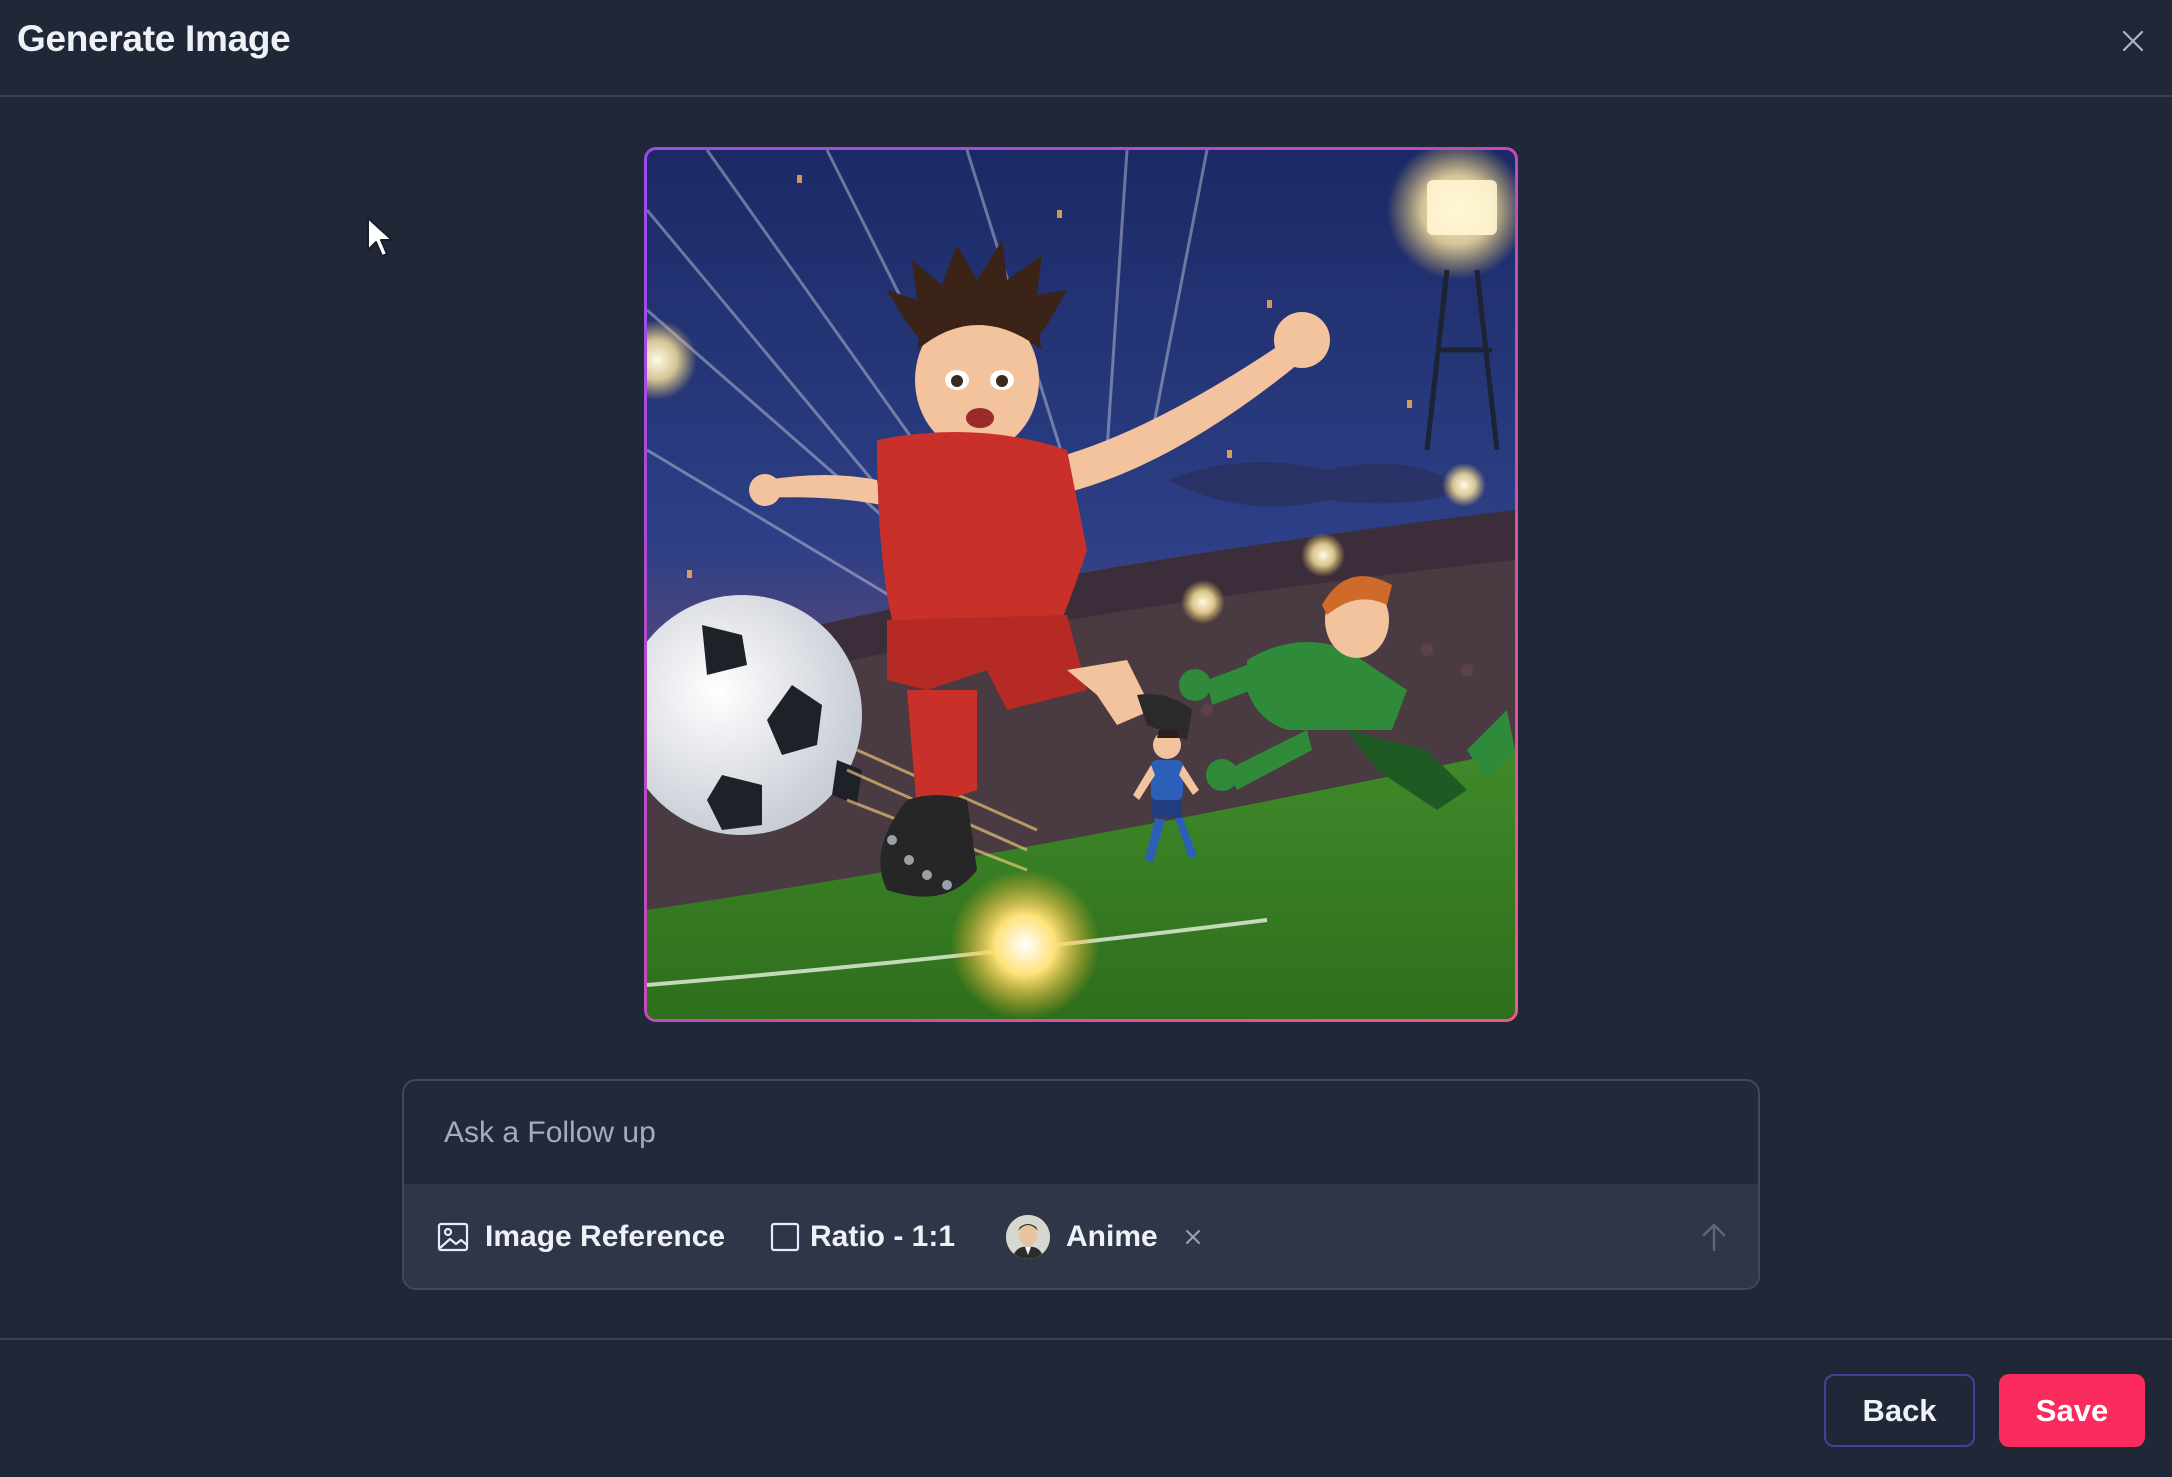 Image resolution: width=2172 pixels, height=1477 pixels. Describe the element at coordinates (2072, 1410) in the screenshot. I see `save-button: Save` at that location.